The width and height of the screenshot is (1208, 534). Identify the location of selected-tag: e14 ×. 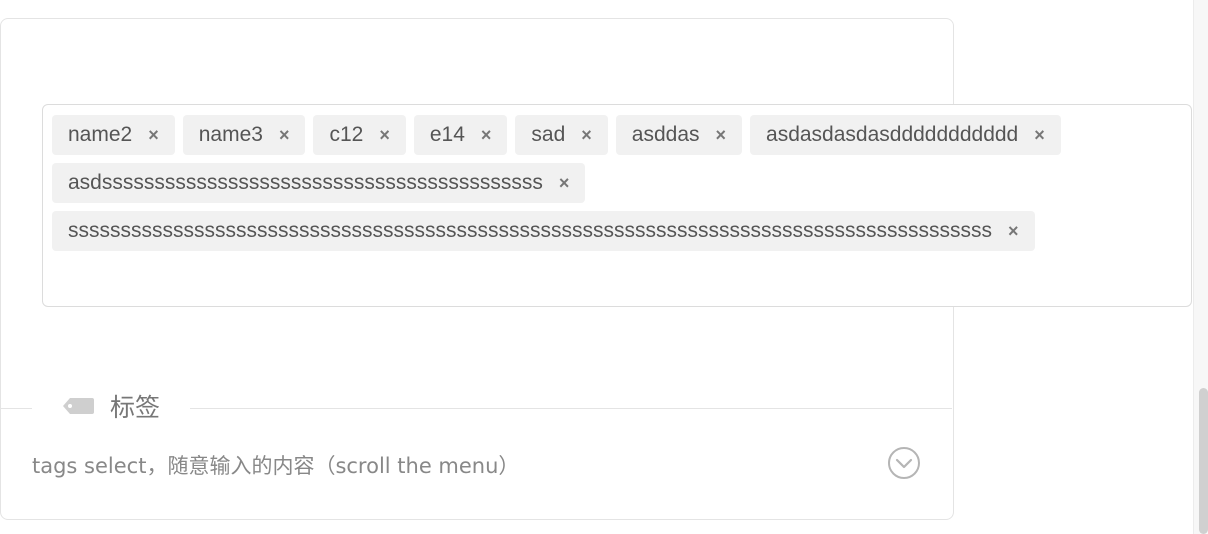
(460, 135).